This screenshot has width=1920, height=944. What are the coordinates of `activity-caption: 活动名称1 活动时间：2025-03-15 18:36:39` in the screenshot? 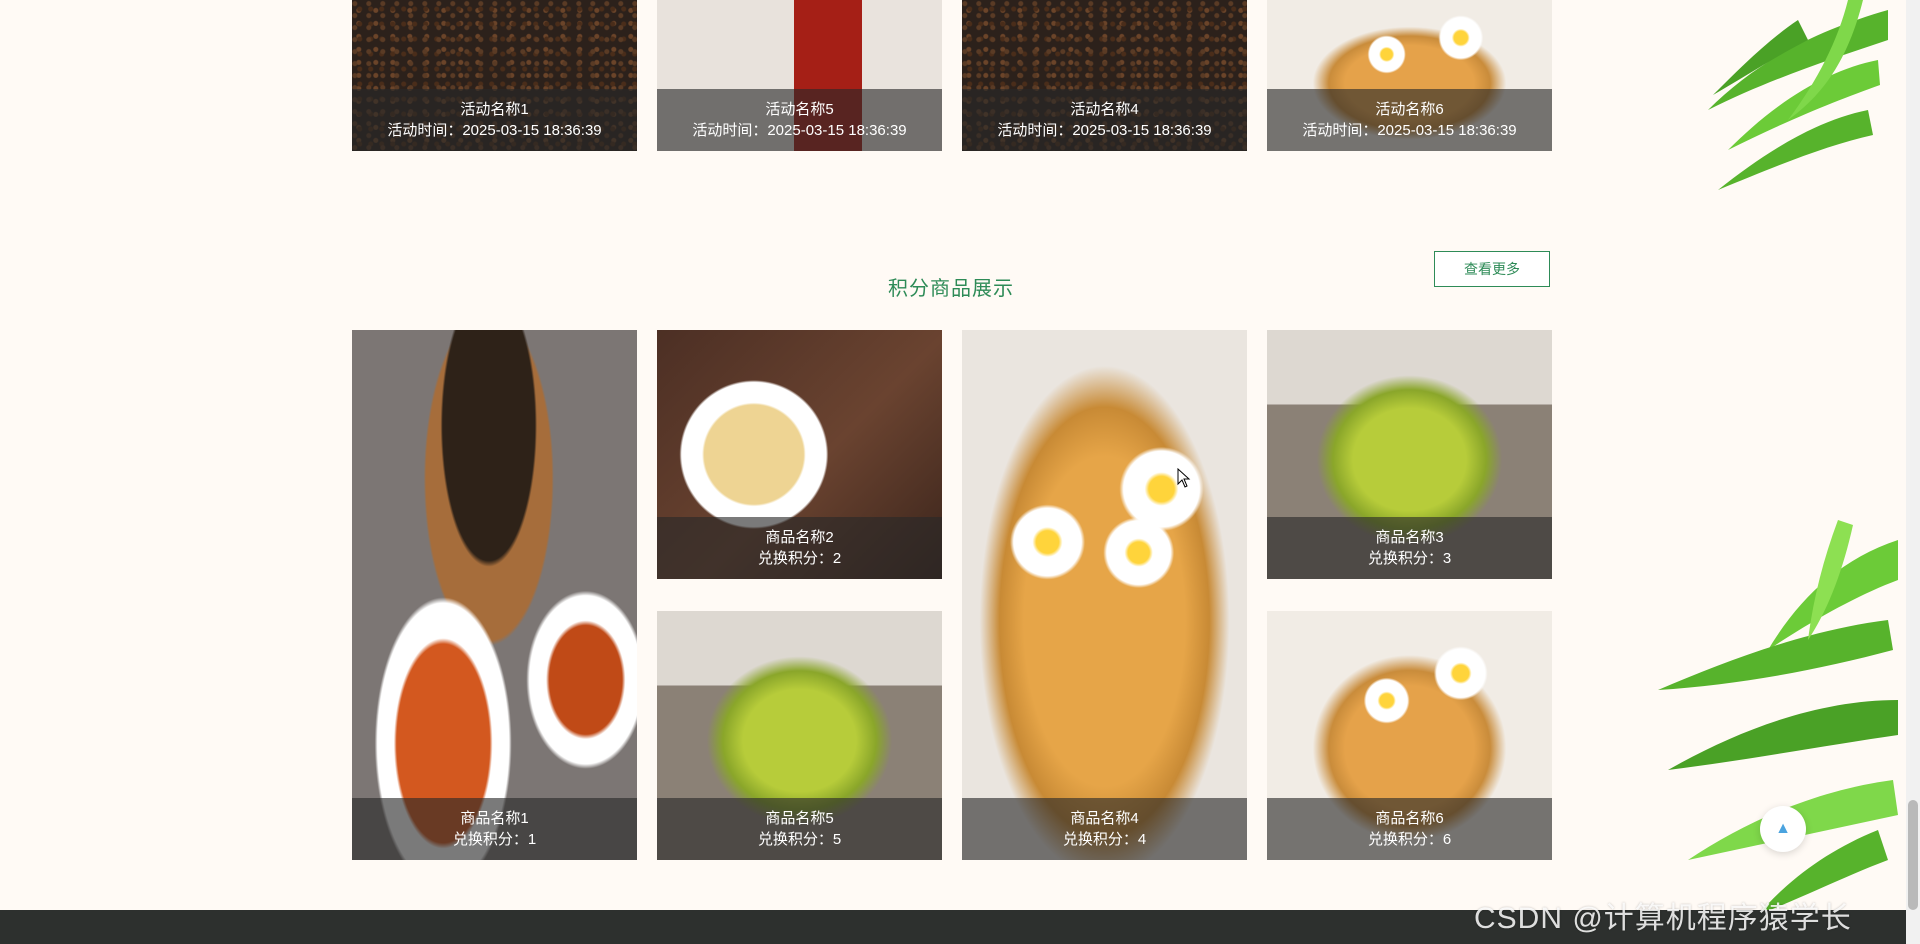 It's located at (494, 120).